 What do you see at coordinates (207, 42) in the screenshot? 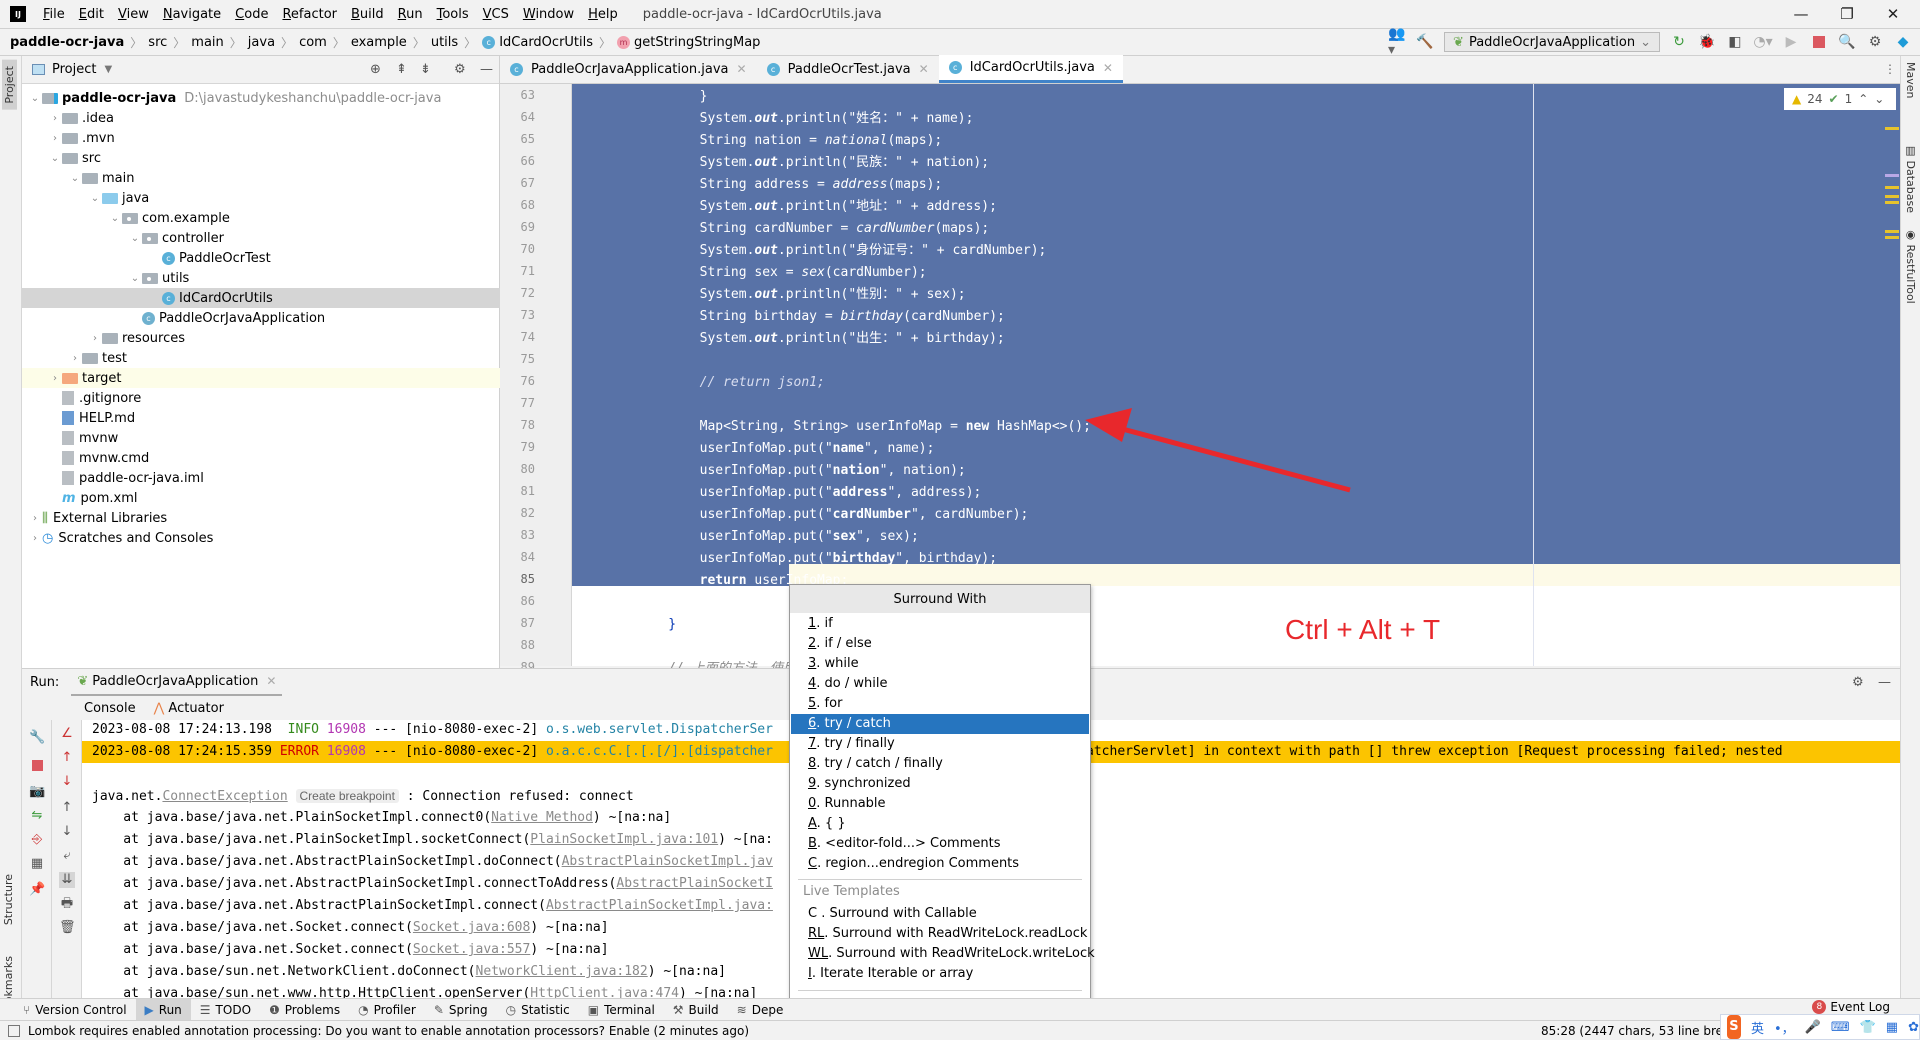
I see `breadcrumb-item: main` at bounding box center [207, 42].